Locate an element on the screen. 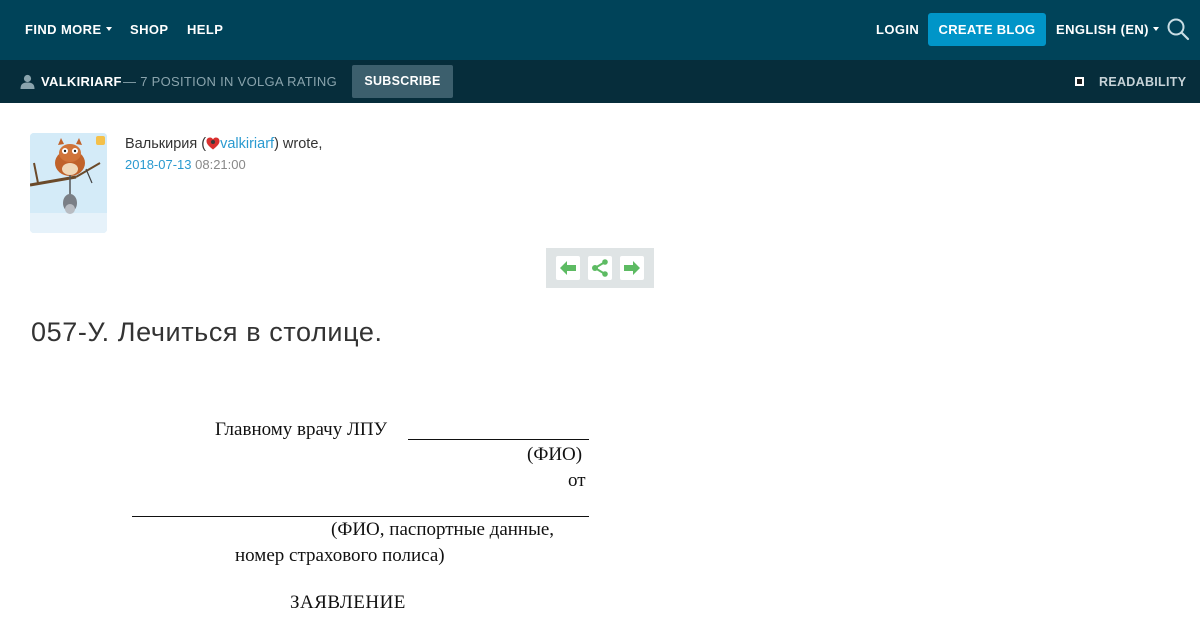  create-blog-button: CREATE BLOG is located at coordinates (987, 29).